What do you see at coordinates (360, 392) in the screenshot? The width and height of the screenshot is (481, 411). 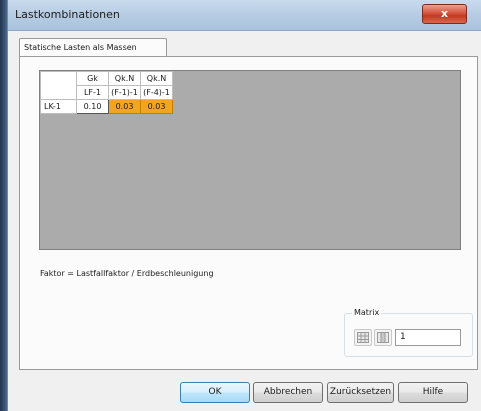 I see `reset-button: Zurücksetzen` at bounding box center [360, 392].